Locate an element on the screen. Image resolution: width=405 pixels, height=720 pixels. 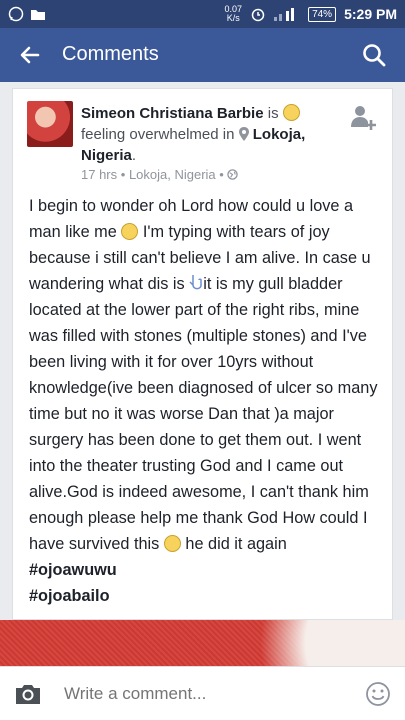
location-pin-icon is located at coordinates (243, 134).